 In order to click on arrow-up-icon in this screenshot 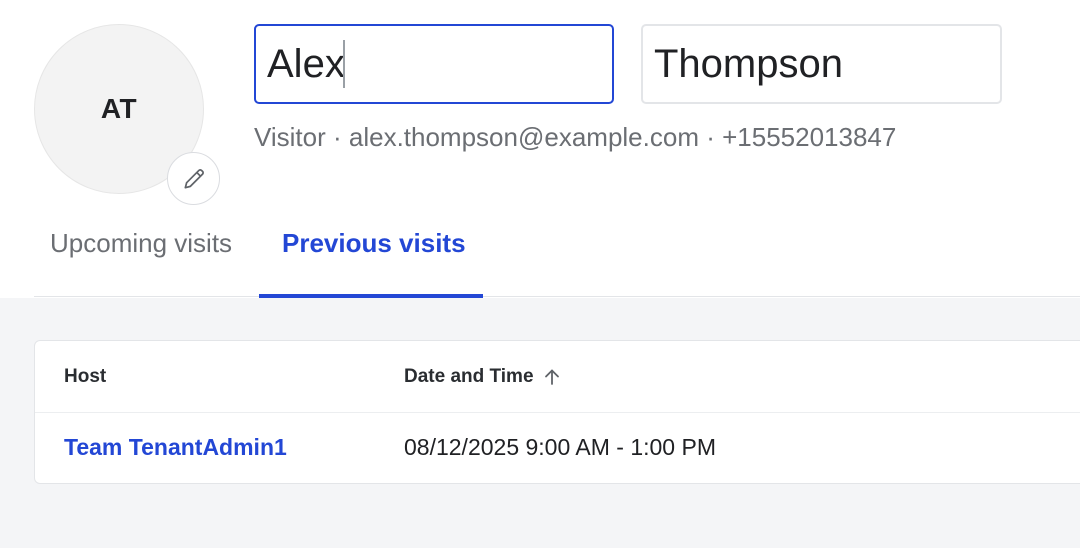, I will do `click(552, 377)`.